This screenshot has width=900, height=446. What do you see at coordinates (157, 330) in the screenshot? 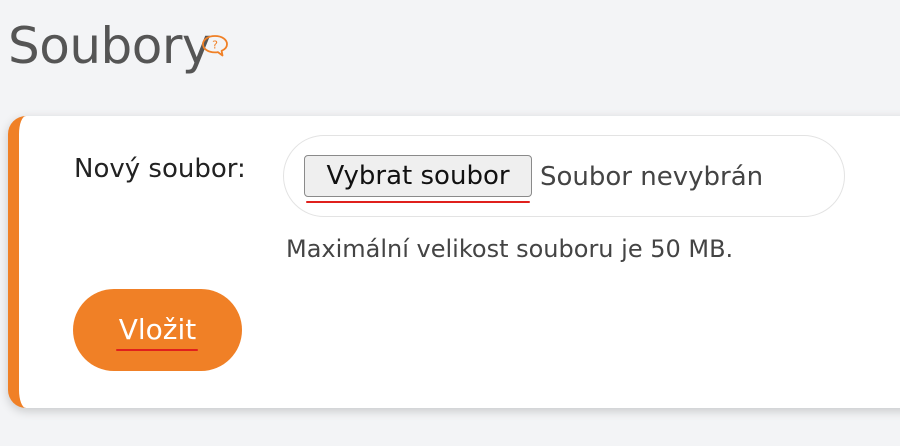
I see `insert-button: Vložit` at bounding box center [157, 330].